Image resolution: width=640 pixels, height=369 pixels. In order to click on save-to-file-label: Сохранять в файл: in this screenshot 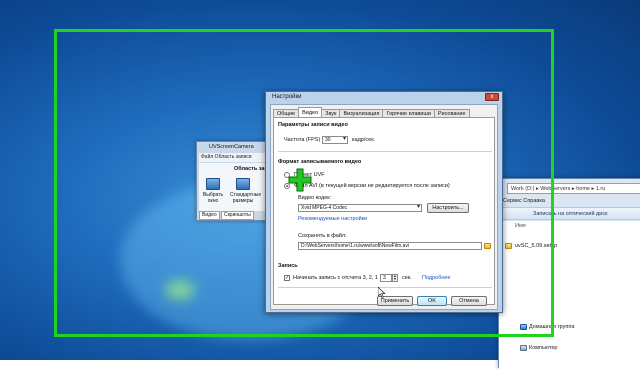, I will do `click(322, 236)`.